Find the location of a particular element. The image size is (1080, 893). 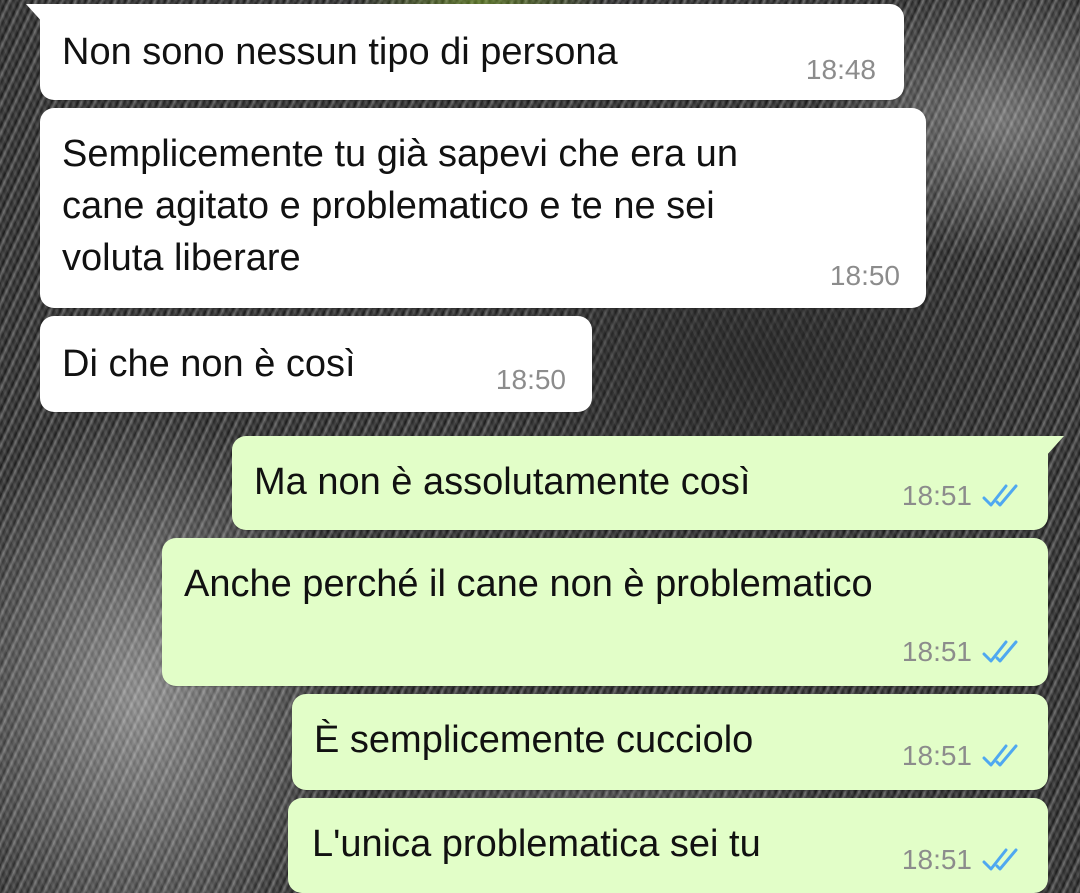

message-timestamp: 18:48 is located at coordinates (840, 69).